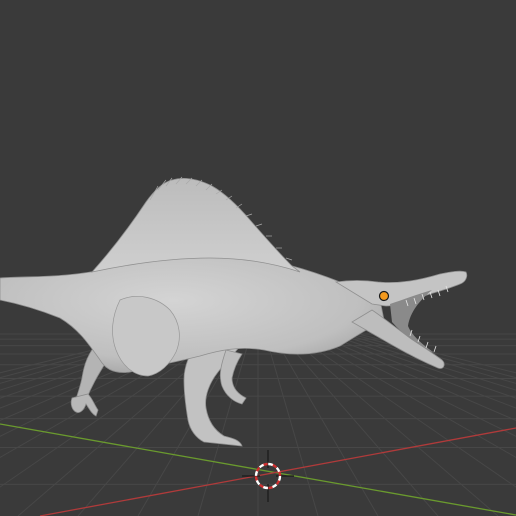  Describe the element at coordinates (384, 296) in the screenshot. I see `origin-point-icon` at that location.